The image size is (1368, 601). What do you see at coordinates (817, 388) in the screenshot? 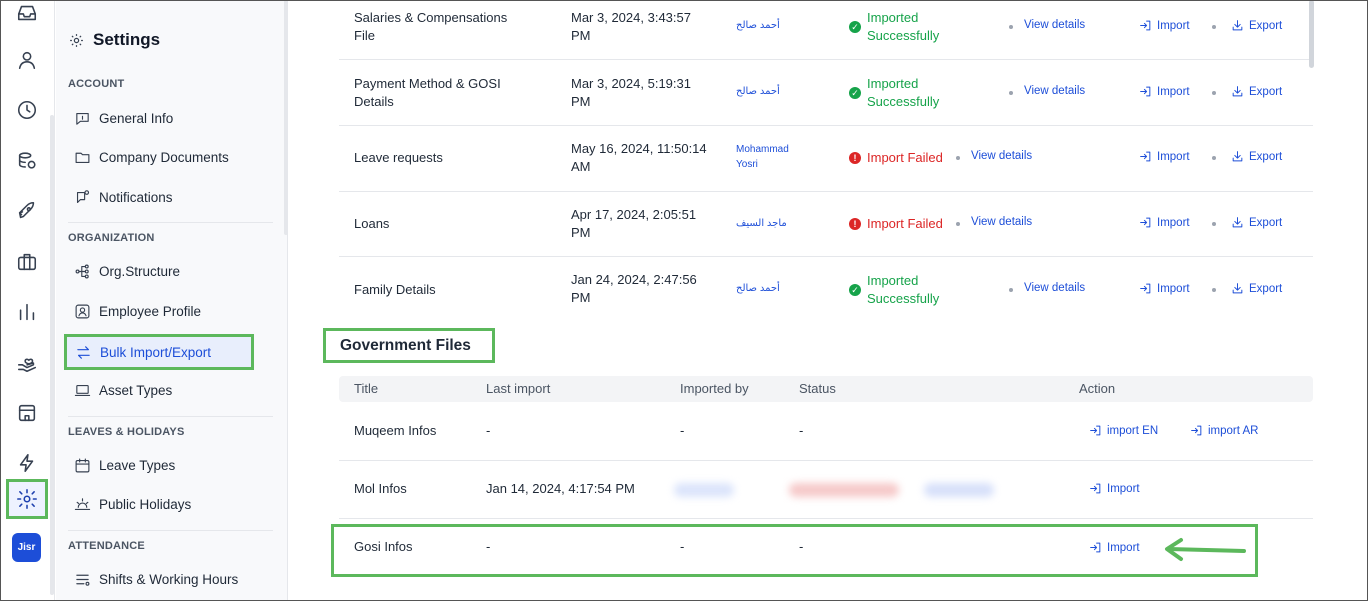
I see `column-status: Status` at bounding box center [817, 388].